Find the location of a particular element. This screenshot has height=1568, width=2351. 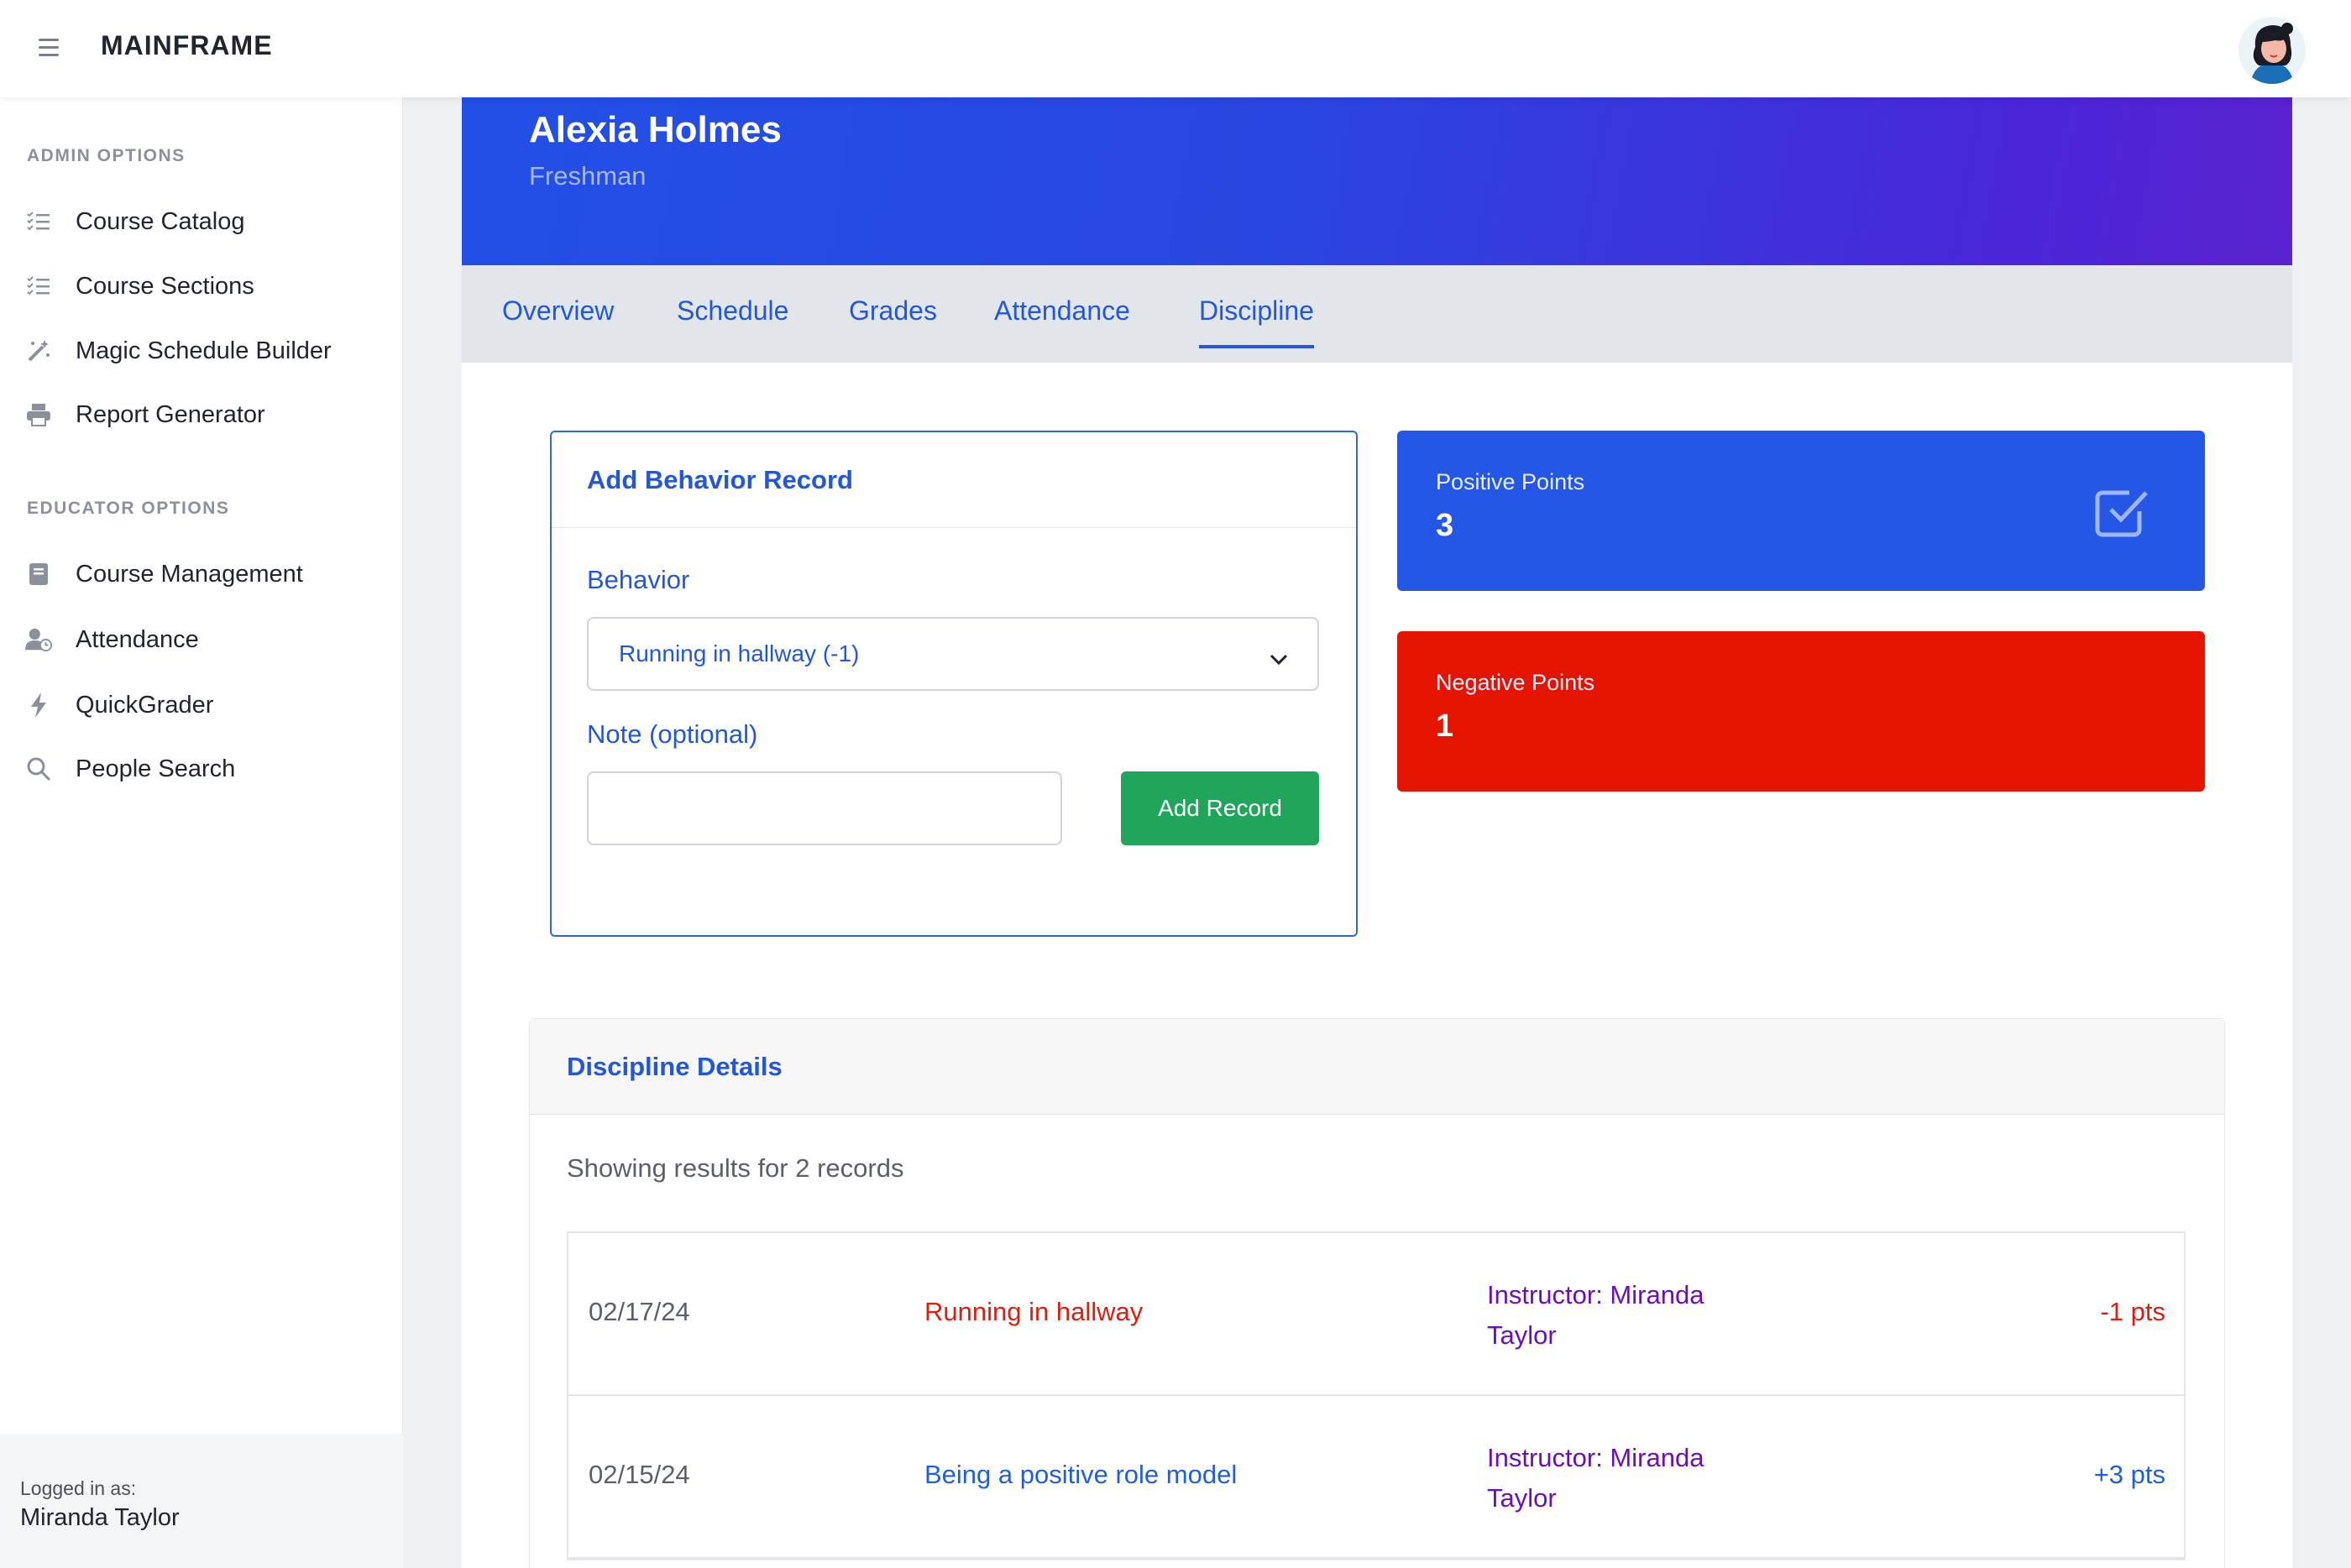

sidebar-item-attendance: Attendance is located at coordinates (201, 639).